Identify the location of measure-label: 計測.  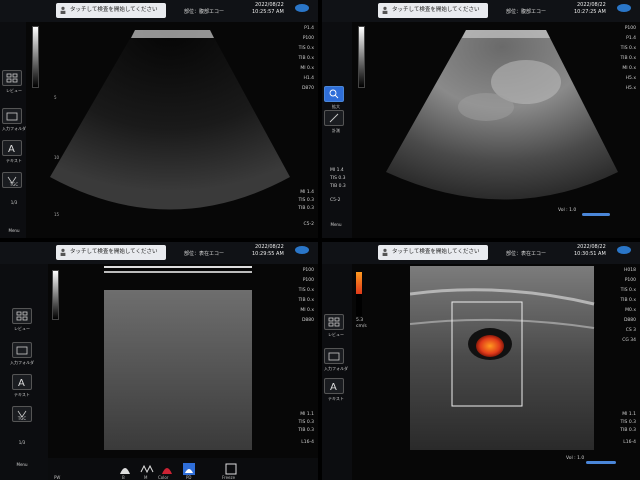
(336, 130).